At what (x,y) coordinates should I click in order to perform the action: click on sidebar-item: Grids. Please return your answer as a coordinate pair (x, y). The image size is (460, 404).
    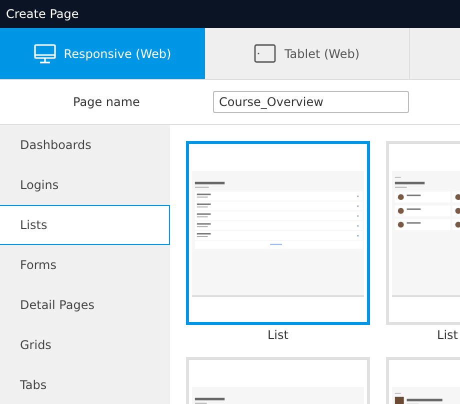
    Looking at the image, I should click on (85, 345).